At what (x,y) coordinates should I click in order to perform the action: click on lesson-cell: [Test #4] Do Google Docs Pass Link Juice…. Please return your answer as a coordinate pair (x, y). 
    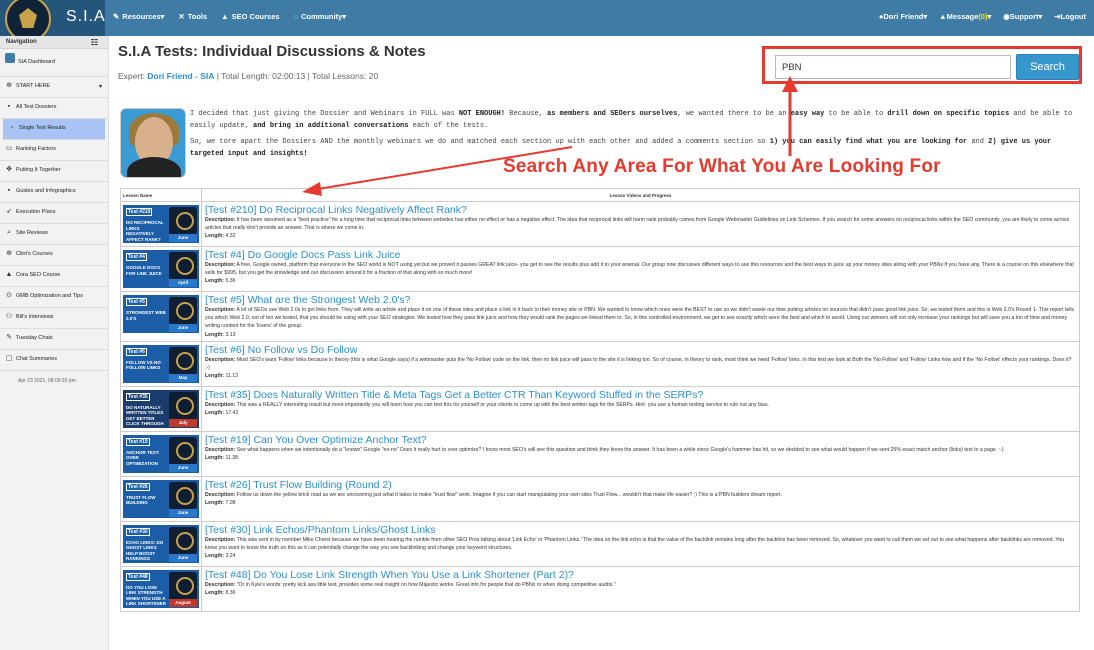
    Looking at the image, I should click on (640, 269).